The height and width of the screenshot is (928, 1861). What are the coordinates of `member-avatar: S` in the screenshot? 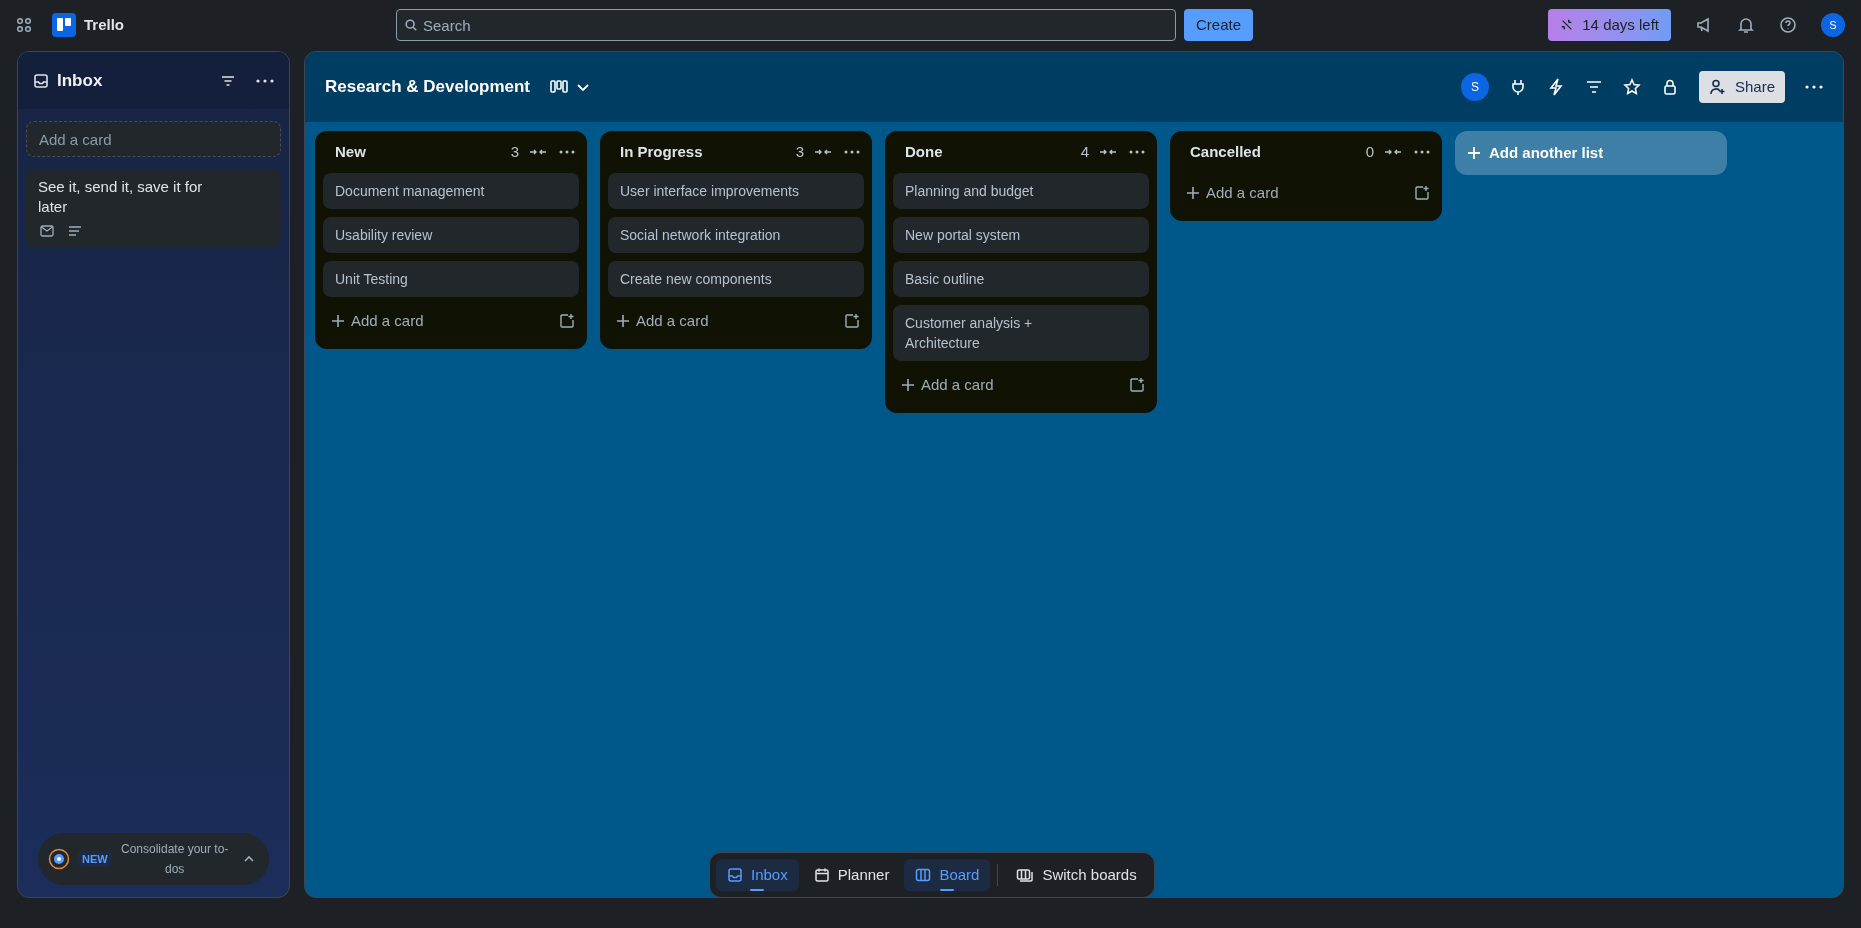 It's located at (1474, 87).